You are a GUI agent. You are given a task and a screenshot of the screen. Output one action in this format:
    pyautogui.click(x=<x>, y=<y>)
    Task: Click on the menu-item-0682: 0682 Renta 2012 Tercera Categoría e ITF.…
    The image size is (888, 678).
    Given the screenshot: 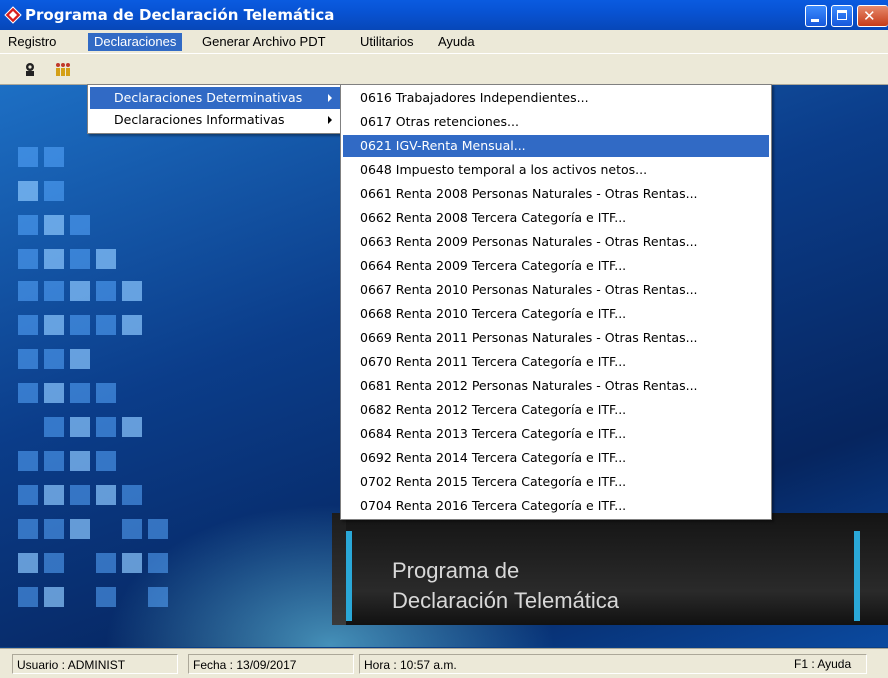 What is the action you would take?
    pyautogui.click(x=556, y=410)
    